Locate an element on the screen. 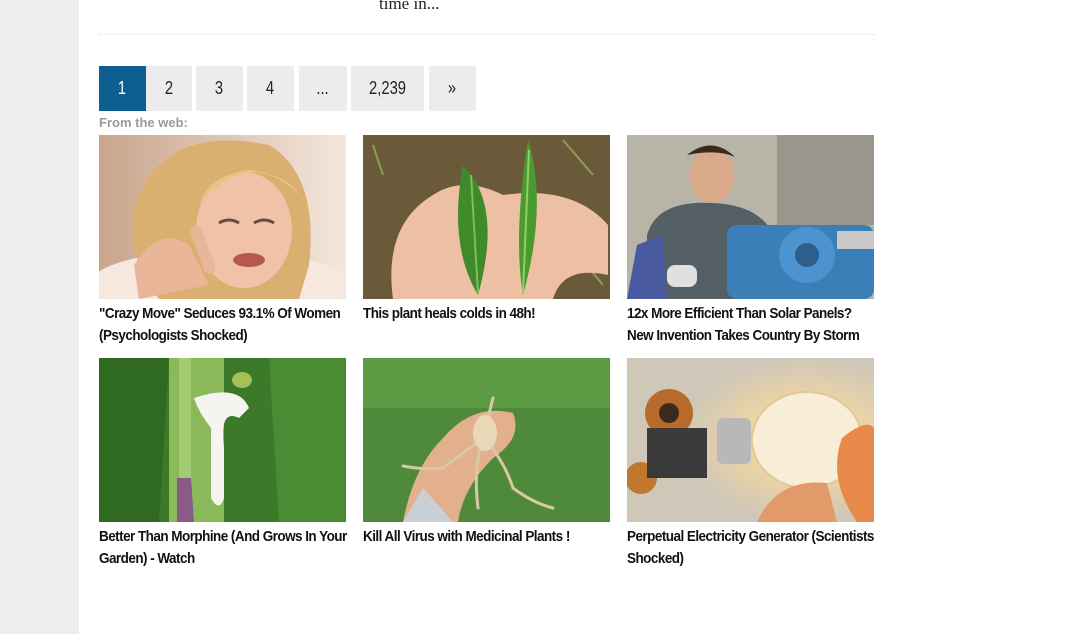 The width and height of the screenshot is (1083, 634). next-page-button: » is located at coordinates (452, 88).